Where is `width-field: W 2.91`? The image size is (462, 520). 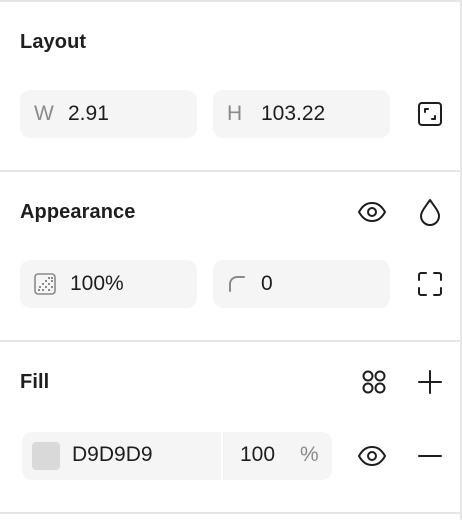 width-field: W 2.91 is located at coordinates (108, 114).